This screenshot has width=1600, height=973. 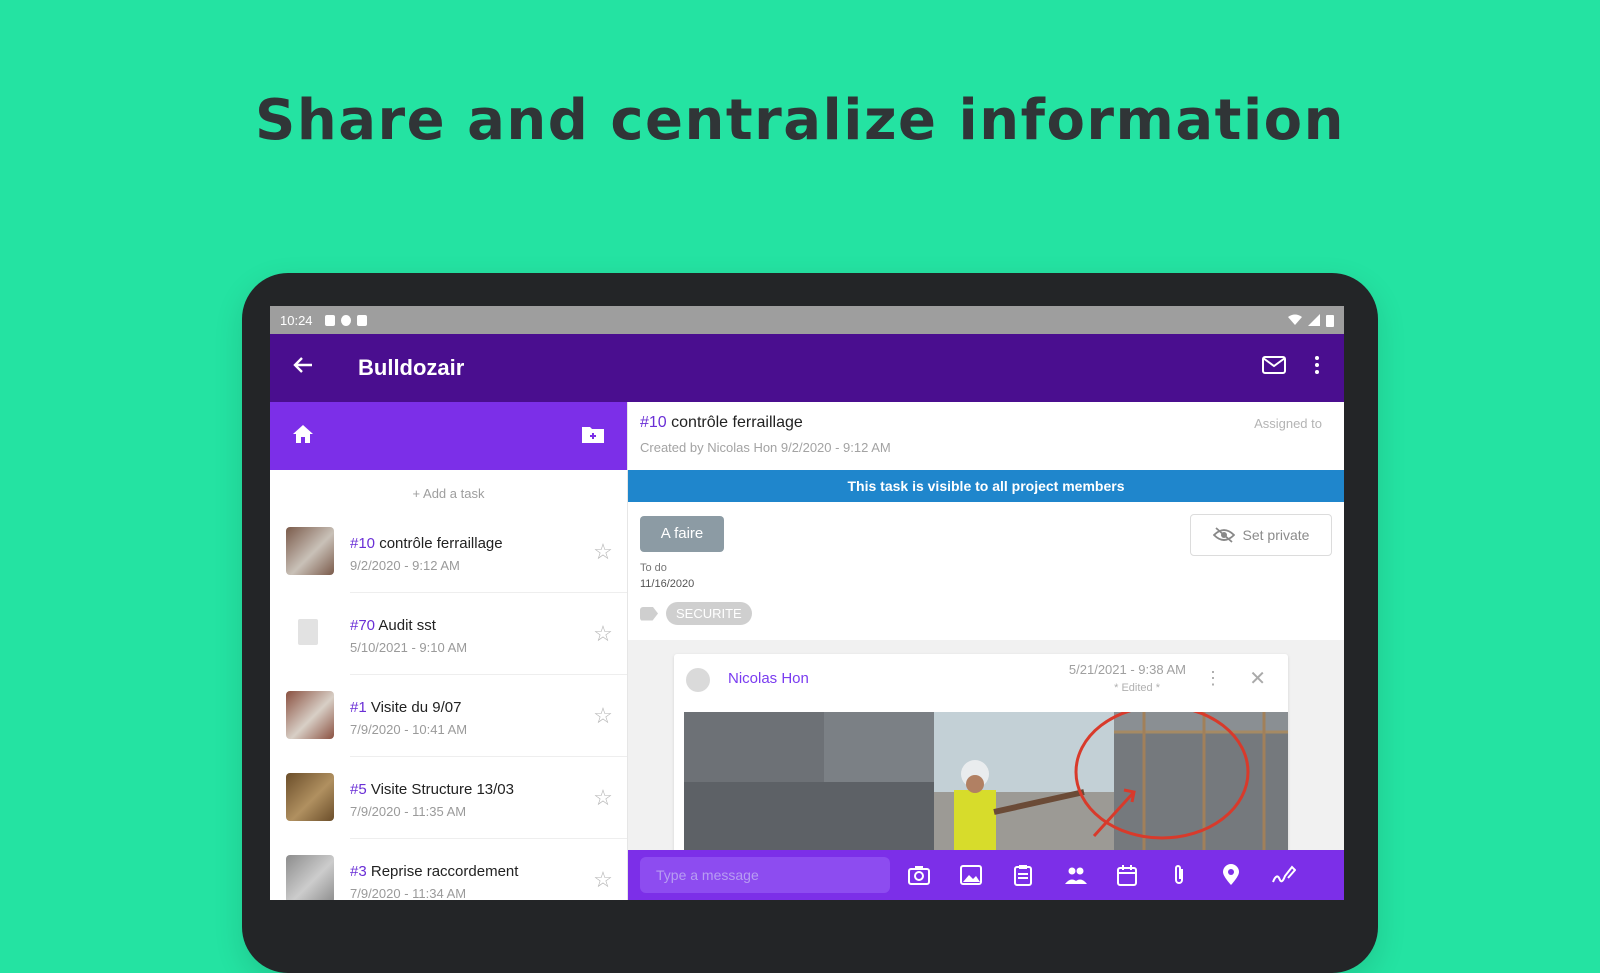 What do you see at coordinates (1274, 368) in the screenshot?
I see `mail-icon` at bounding box center [1274, 368].